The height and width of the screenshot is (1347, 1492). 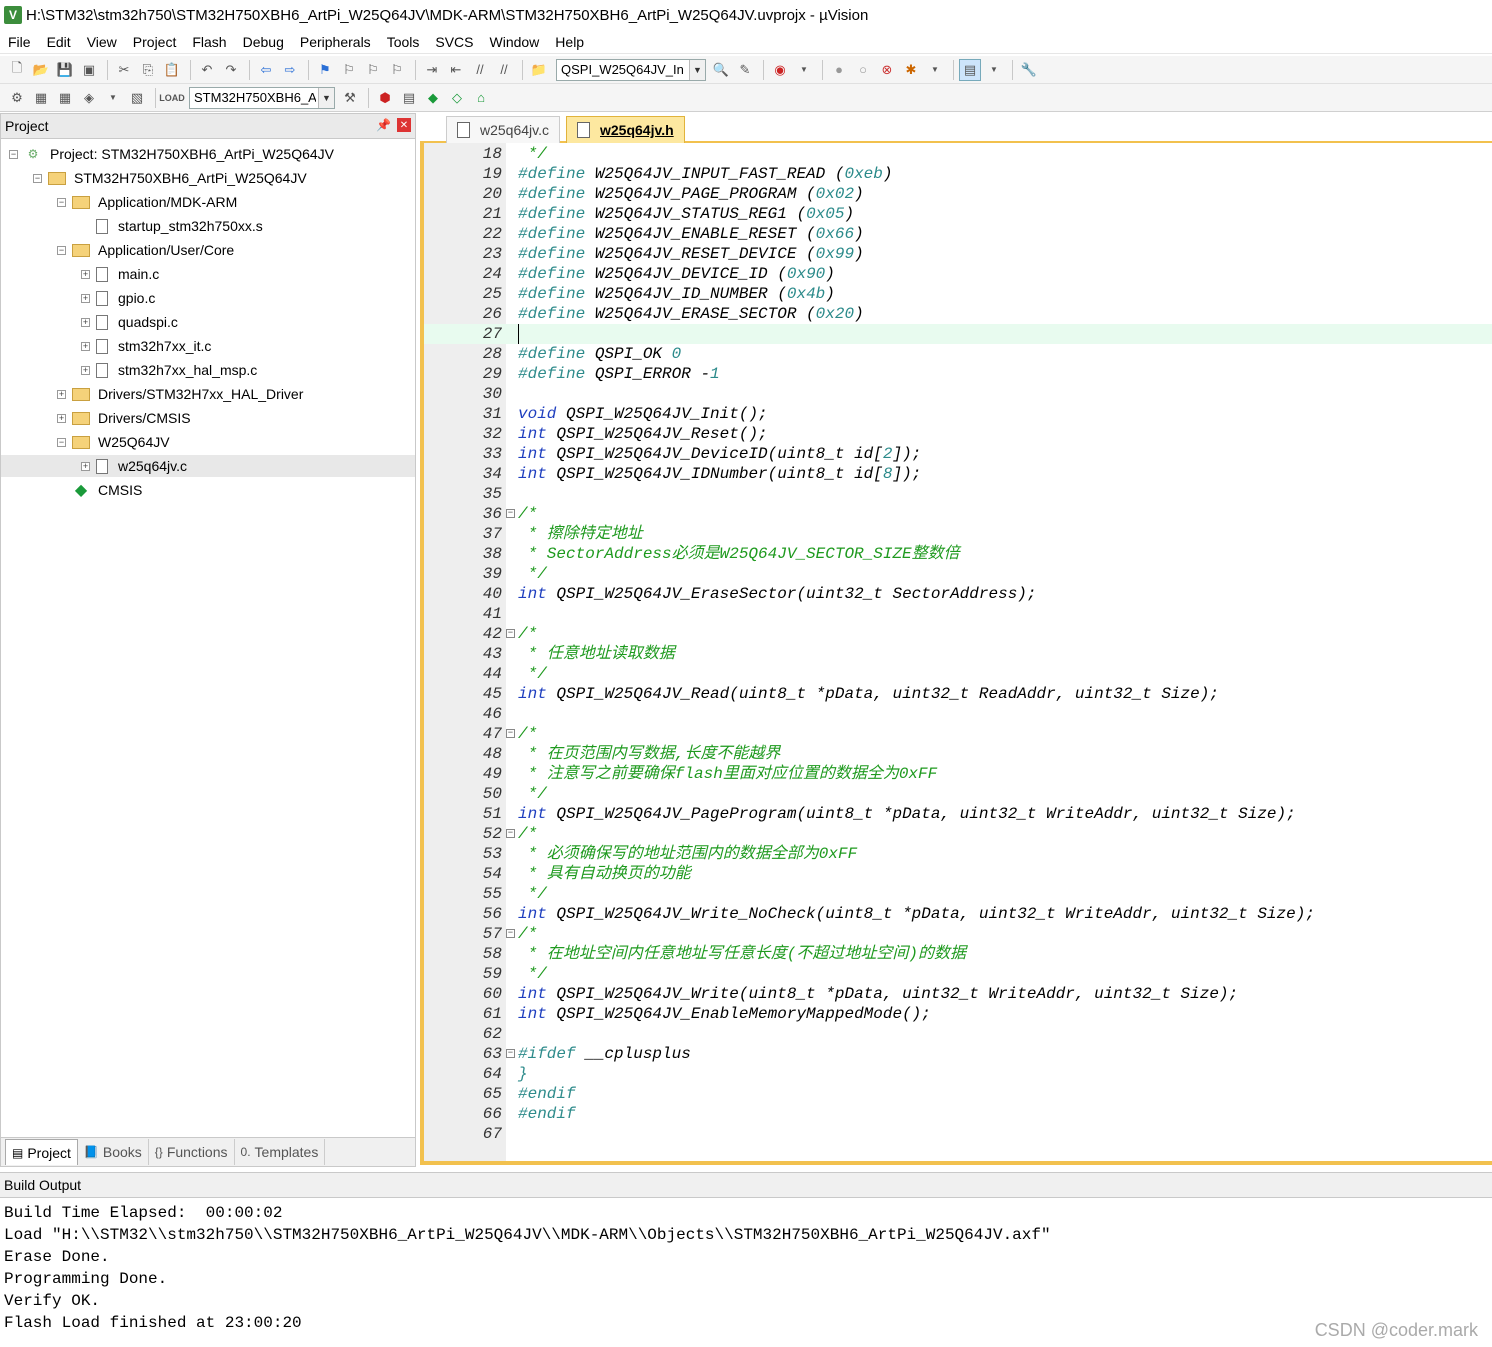 What do you see at coordinates (745, 70) in the screenshot?
I see `replace-icon: ✎` at bounding box center [745, 70].